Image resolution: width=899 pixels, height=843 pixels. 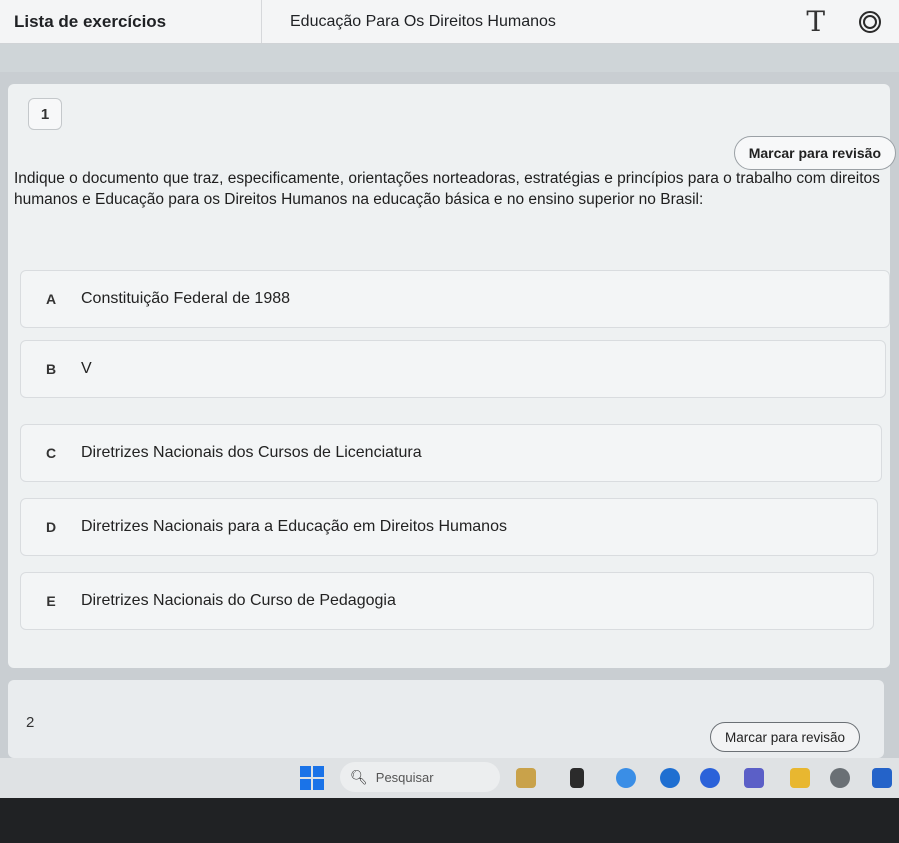 I want to click on header-tools: T, so click(x=843, y=21).